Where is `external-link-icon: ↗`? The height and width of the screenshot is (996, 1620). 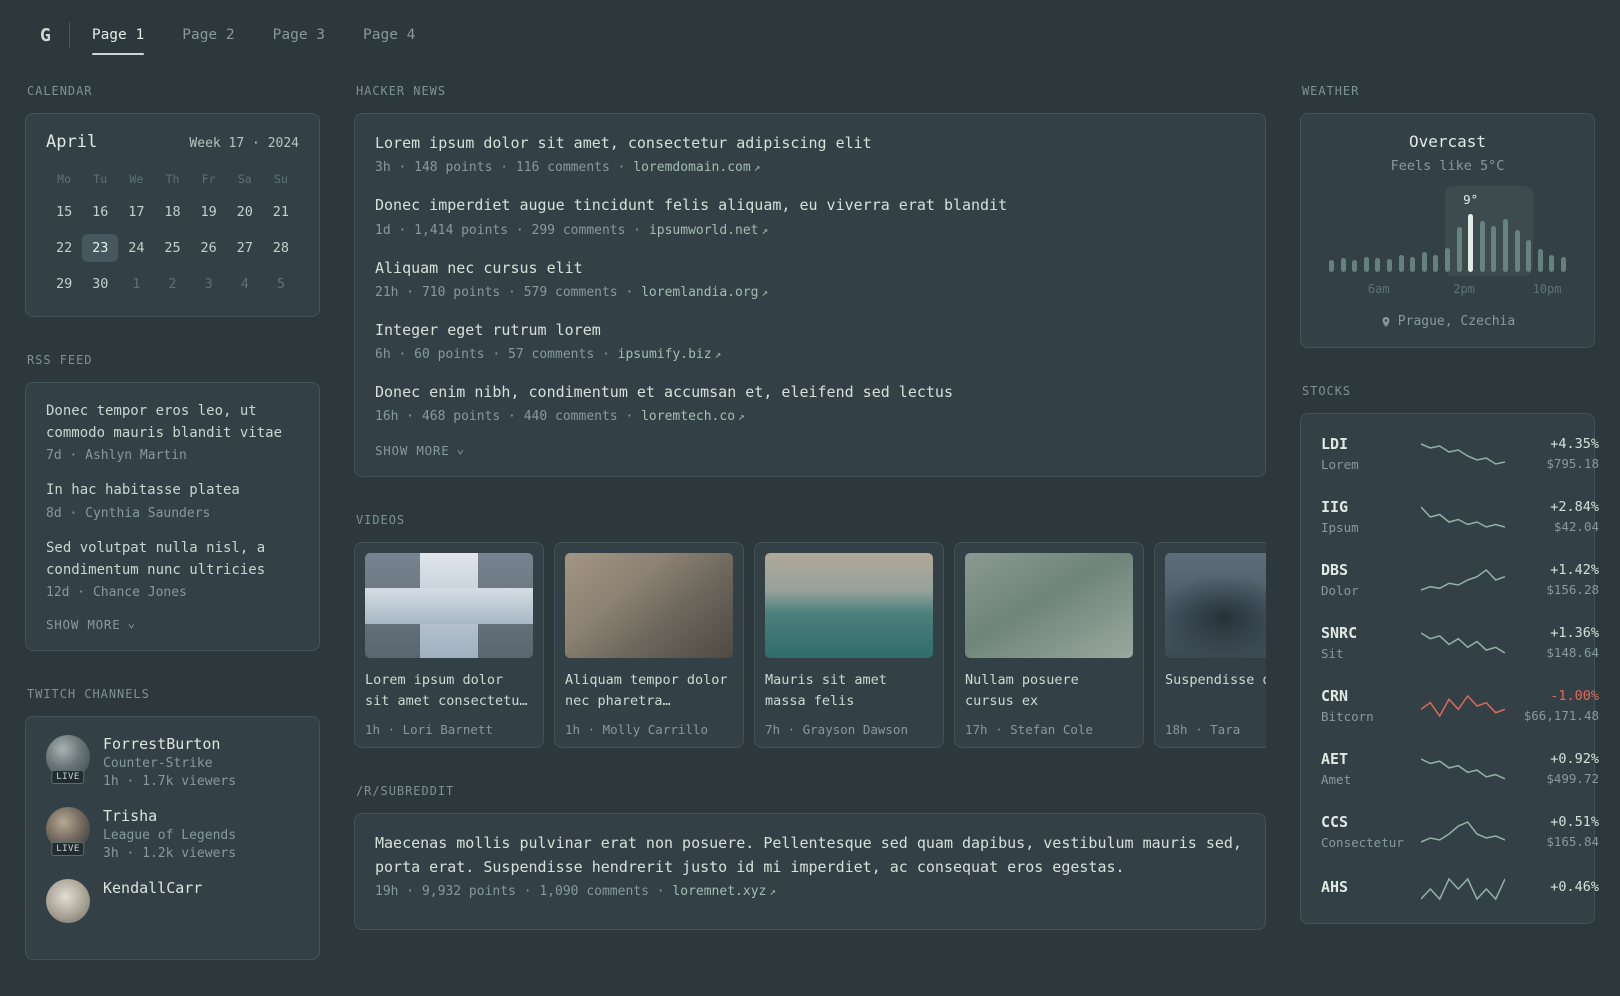 external-link-icon: ↗ is located at coordinates (765, 292).